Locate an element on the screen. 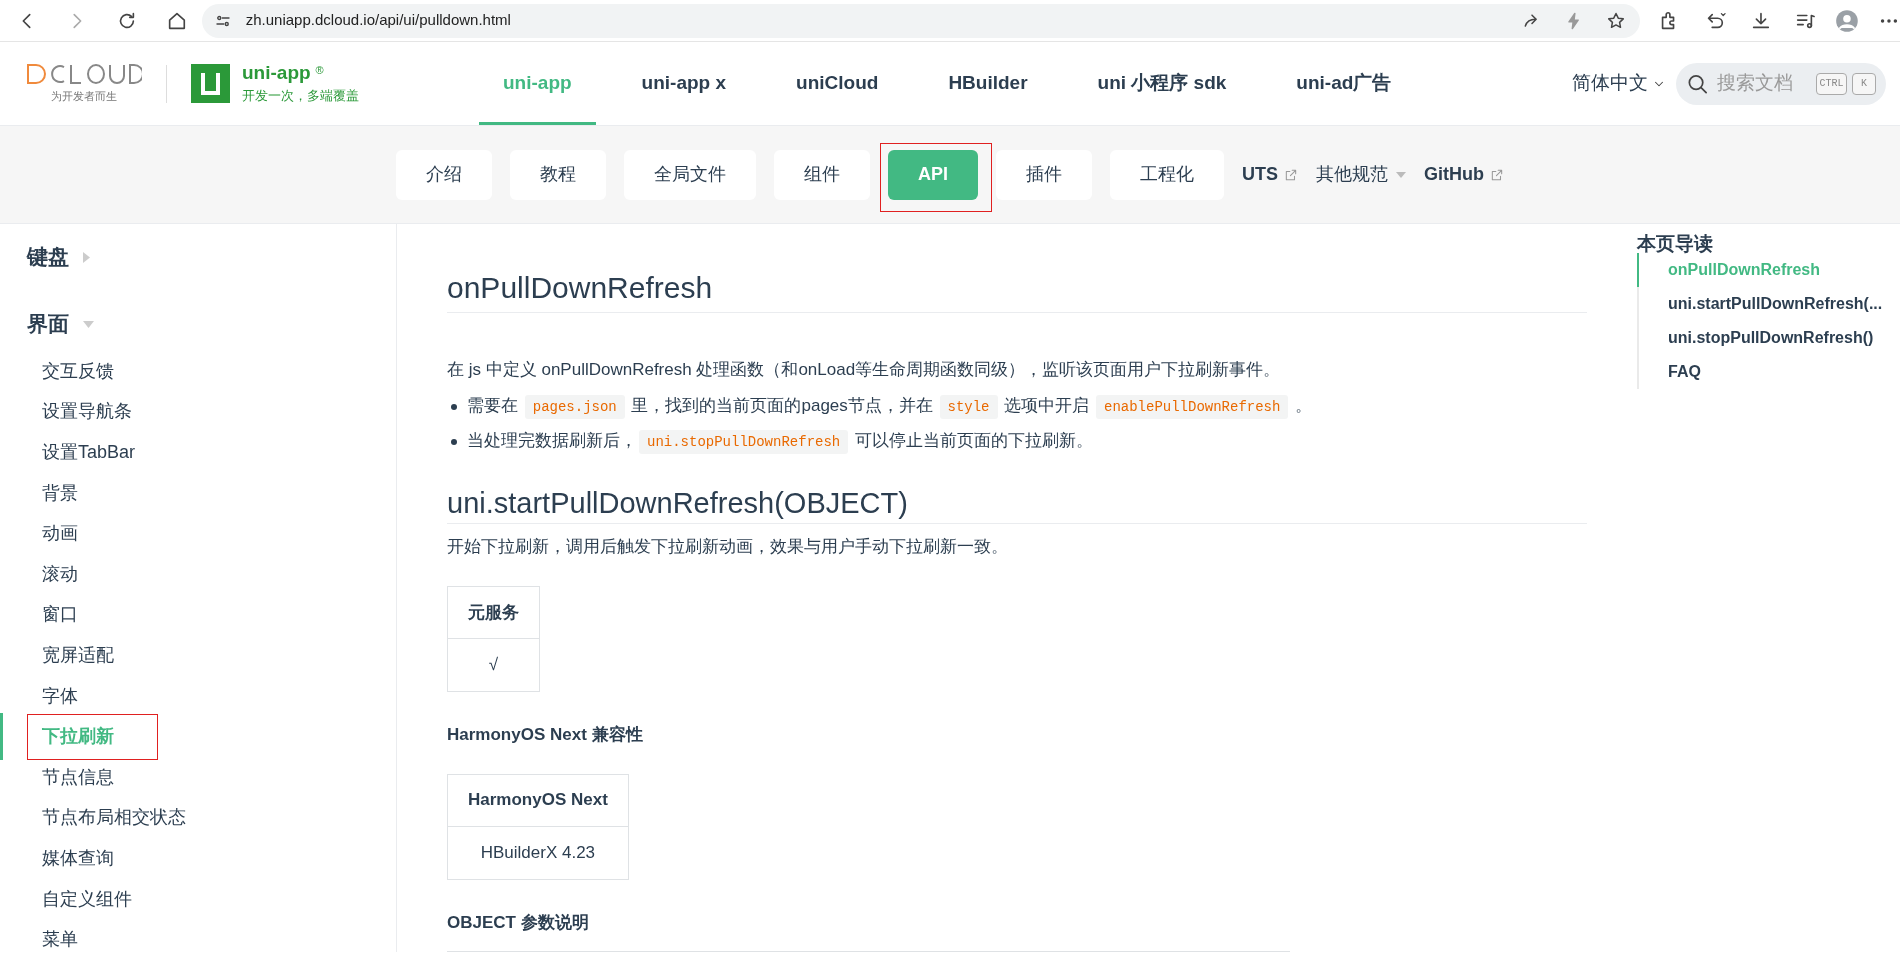  sidebar-link: 设置TabBar is located at coordinates (89, 452).